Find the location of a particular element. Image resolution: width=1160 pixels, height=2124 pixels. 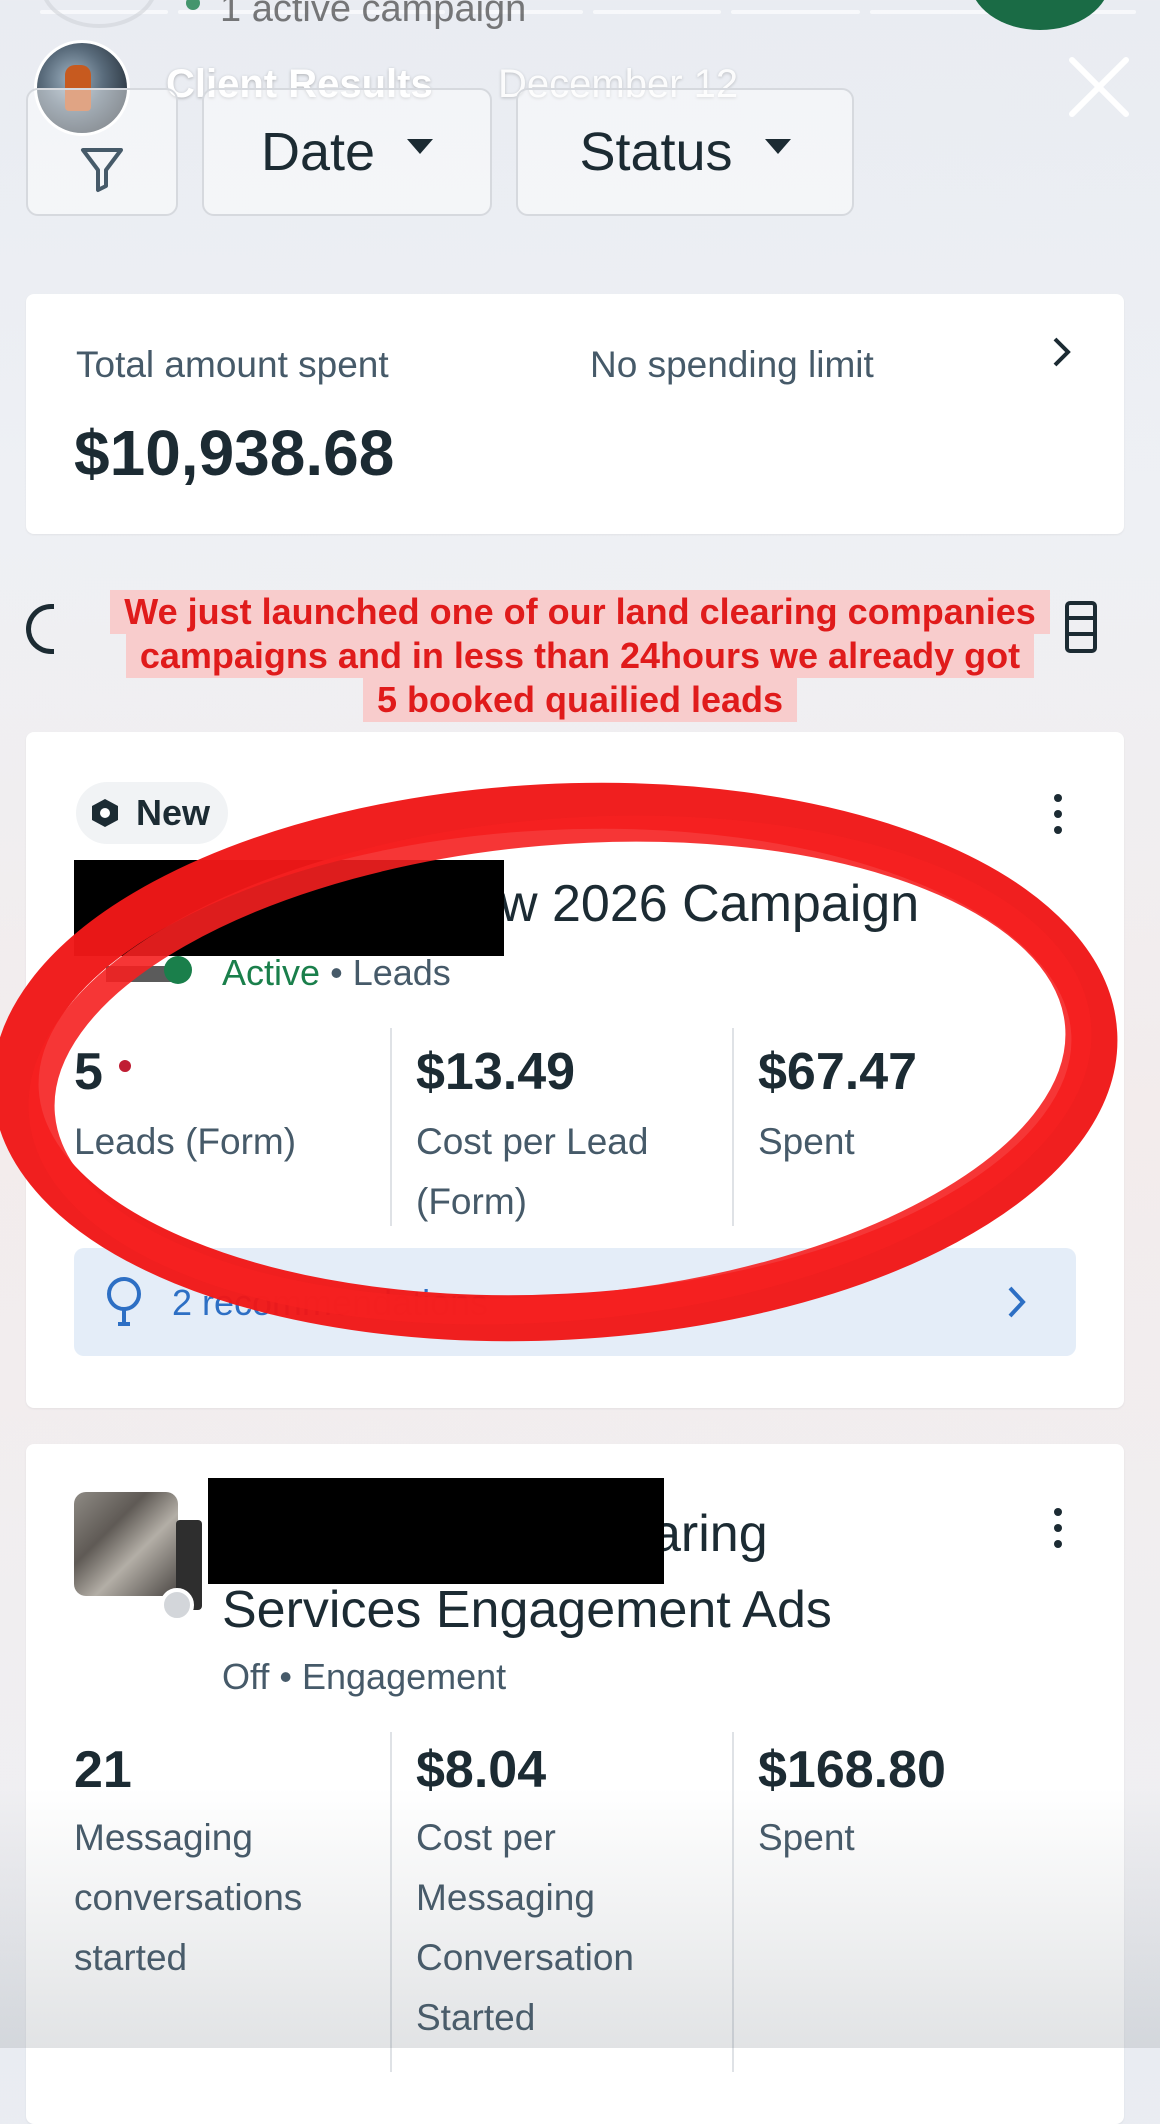

campaign-title-line1: aring is located at coordinates (710, 1534).